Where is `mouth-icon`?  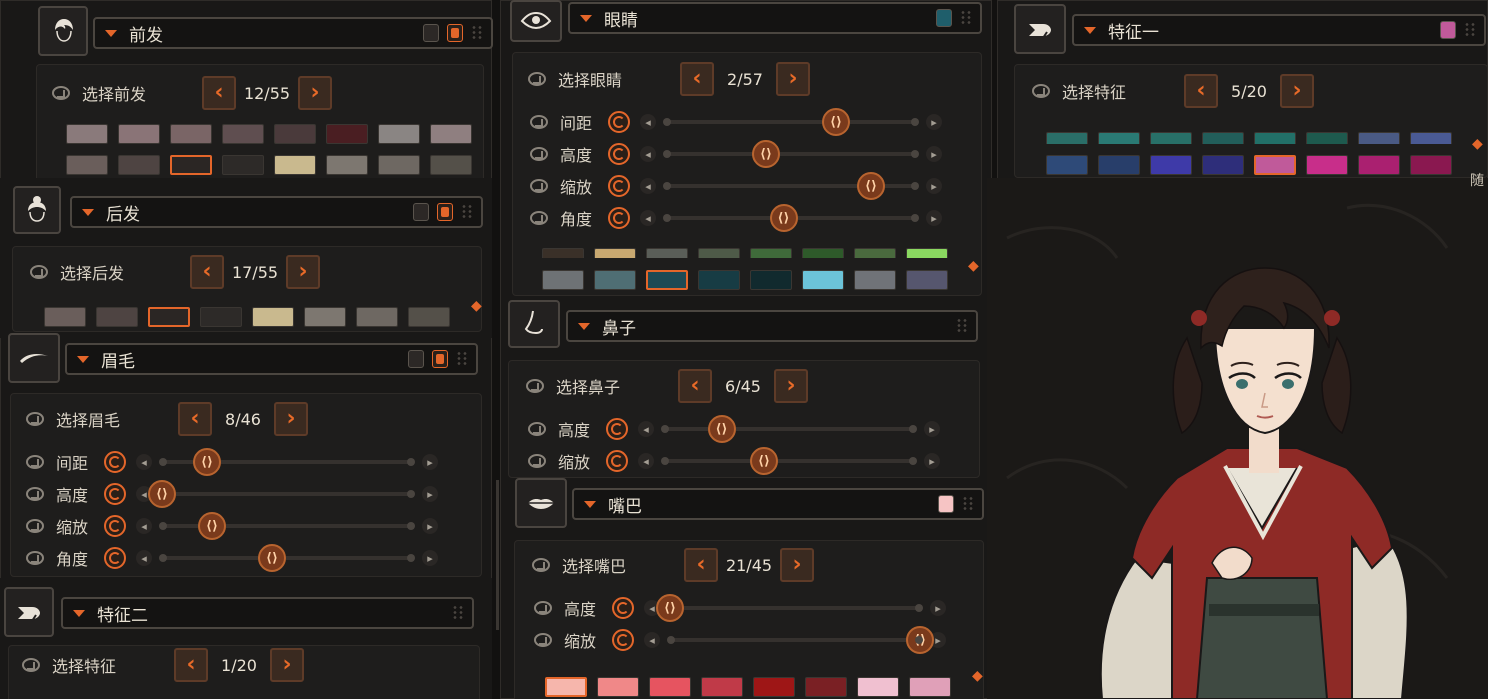 mouth-icon is located at coordinates (541, 503).